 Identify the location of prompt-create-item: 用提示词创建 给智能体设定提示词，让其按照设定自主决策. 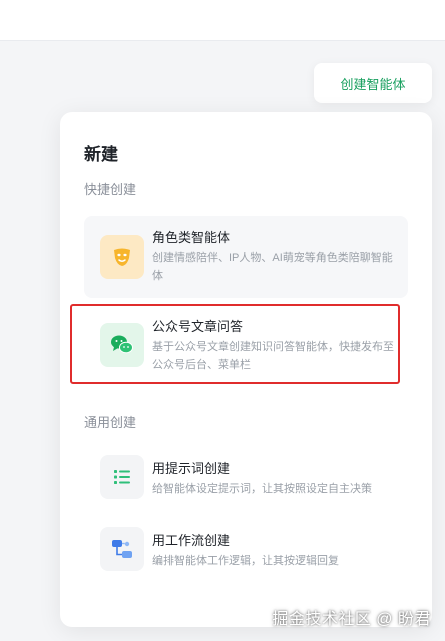
(246, 478).